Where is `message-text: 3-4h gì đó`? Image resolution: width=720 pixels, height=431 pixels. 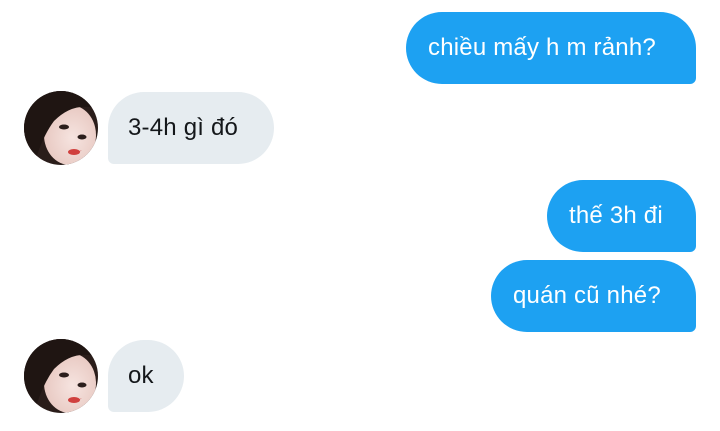
message-text: 3-4h gì đó is located at coordinates (183, 127).